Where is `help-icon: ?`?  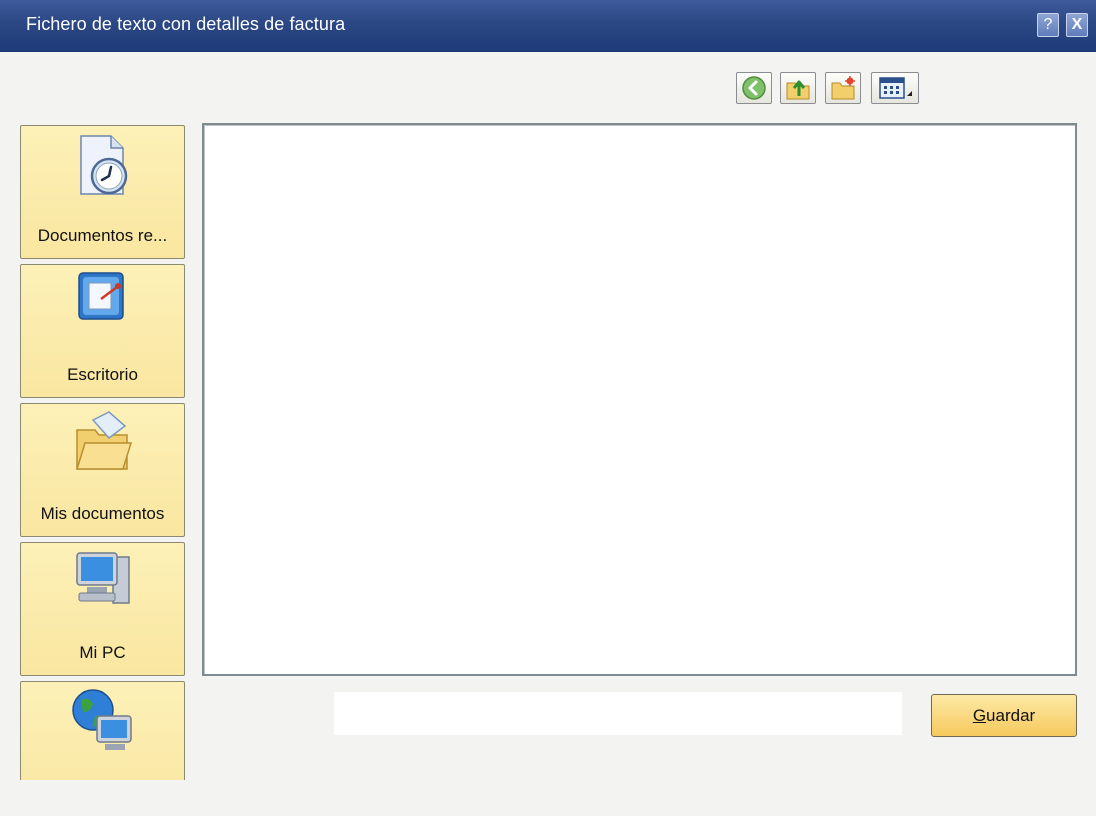 help-icon: ? is located at coordinates (1048, 24).